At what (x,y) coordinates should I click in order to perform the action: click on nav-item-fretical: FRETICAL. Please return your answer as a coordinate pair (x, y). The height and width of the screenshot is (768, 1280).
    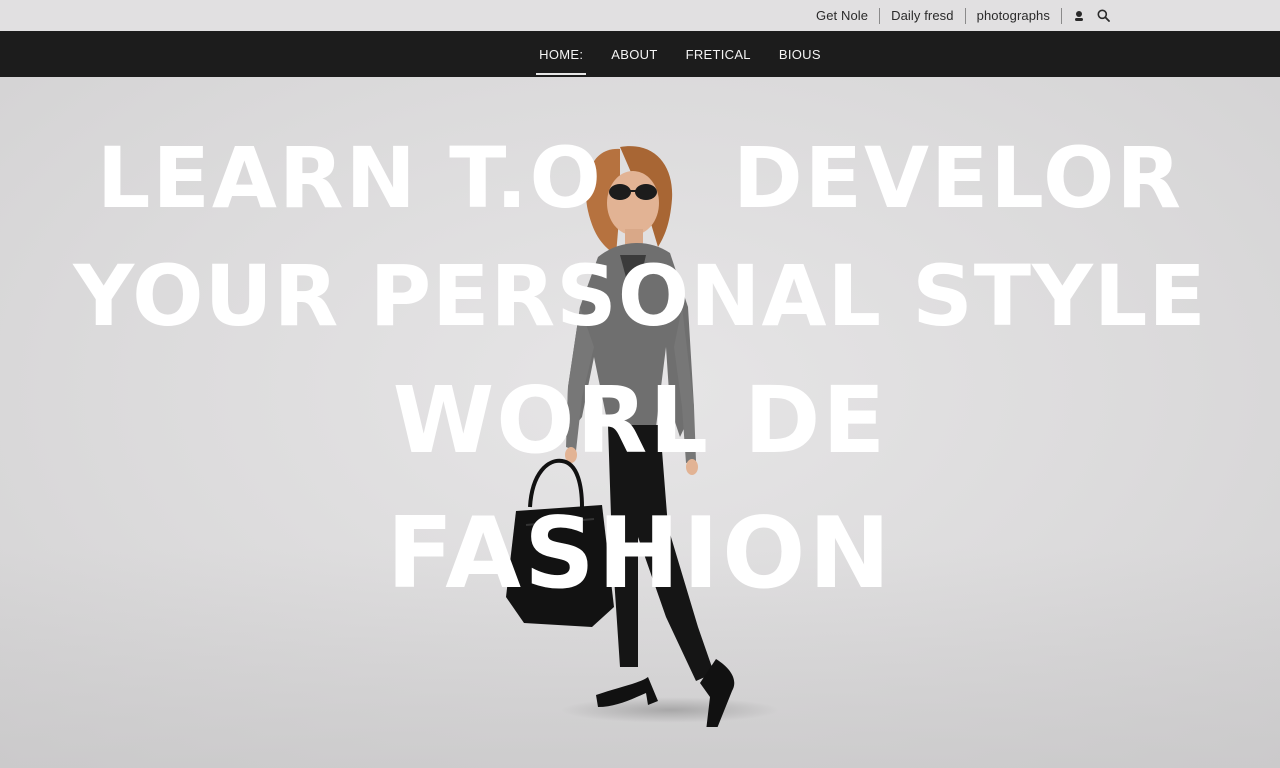
    Looking at the image, I should click on (718, 54).